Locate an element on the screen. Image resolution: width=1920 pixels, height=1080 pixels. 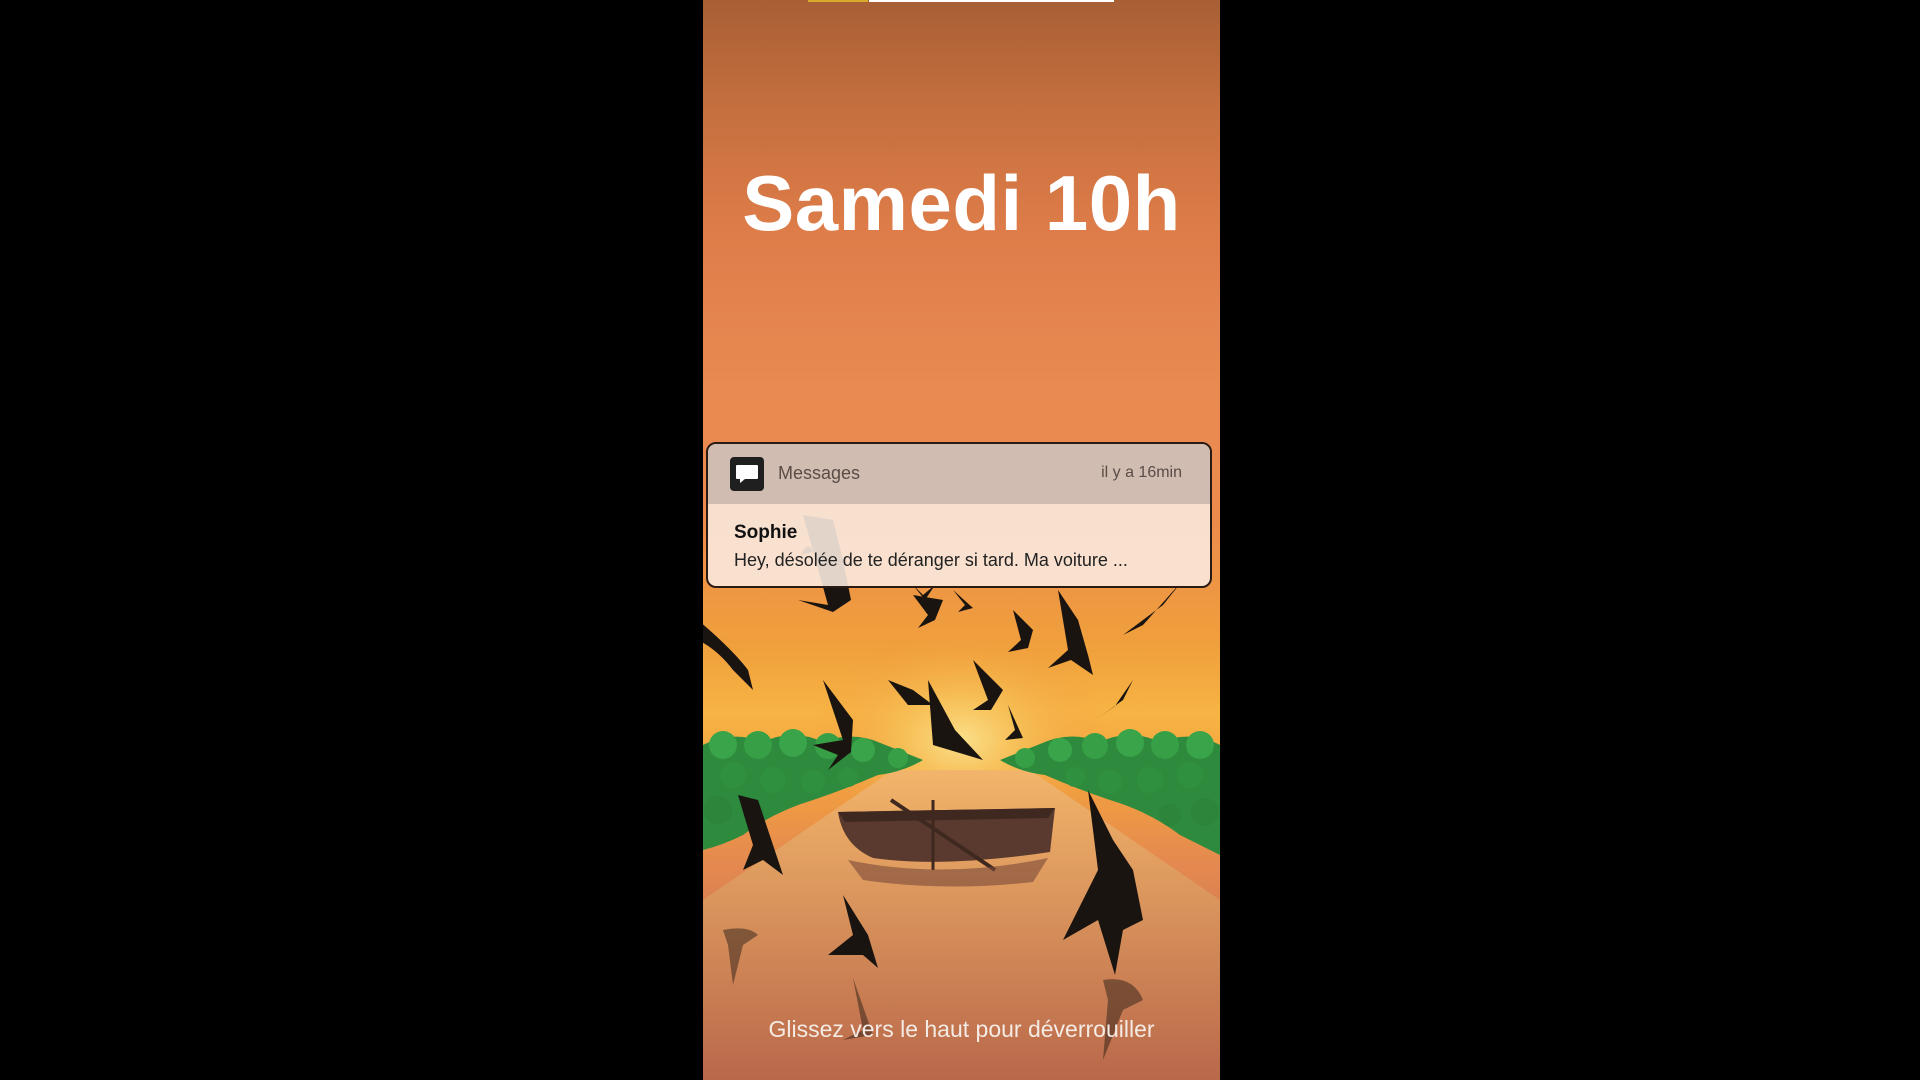
notification-app-name: Messages is located at coordinates (819, 473).